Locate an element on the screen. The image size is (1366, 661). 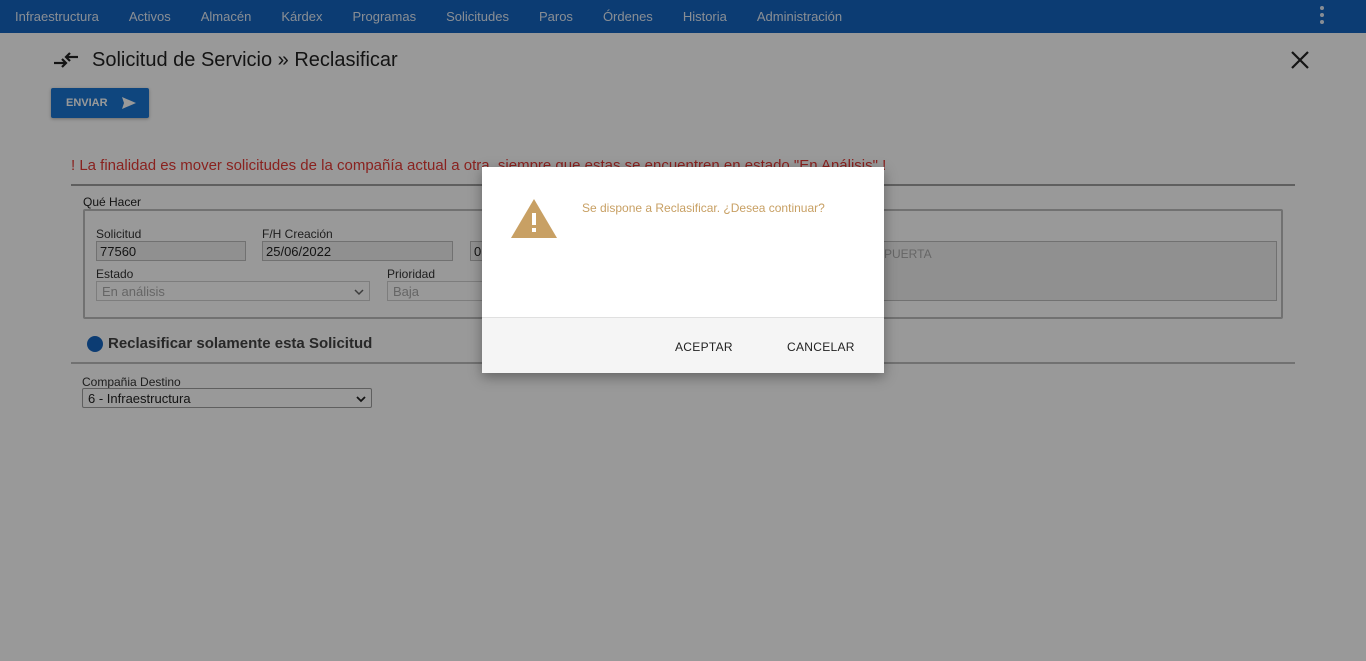
accept-button: ACEPTAR is located at coordinates (704, 347).